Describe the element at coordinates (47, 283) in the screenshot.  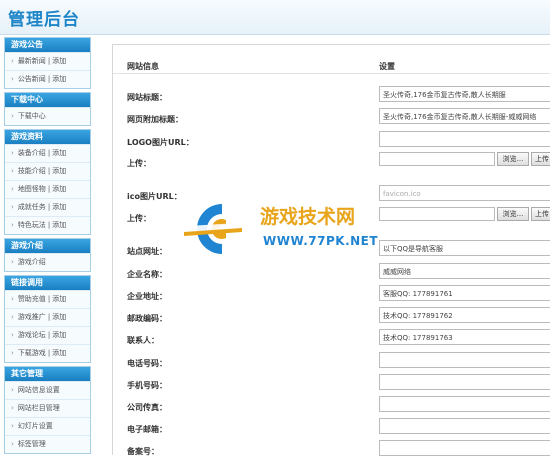
I see `sidebar-group-title: 链接调用` at that location.